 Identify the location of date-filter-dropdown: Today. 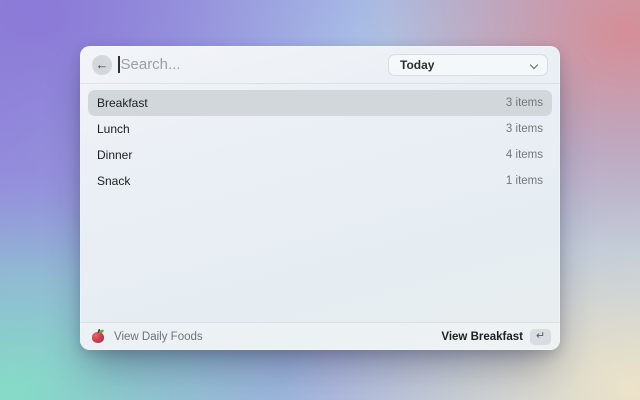
(468, 64).